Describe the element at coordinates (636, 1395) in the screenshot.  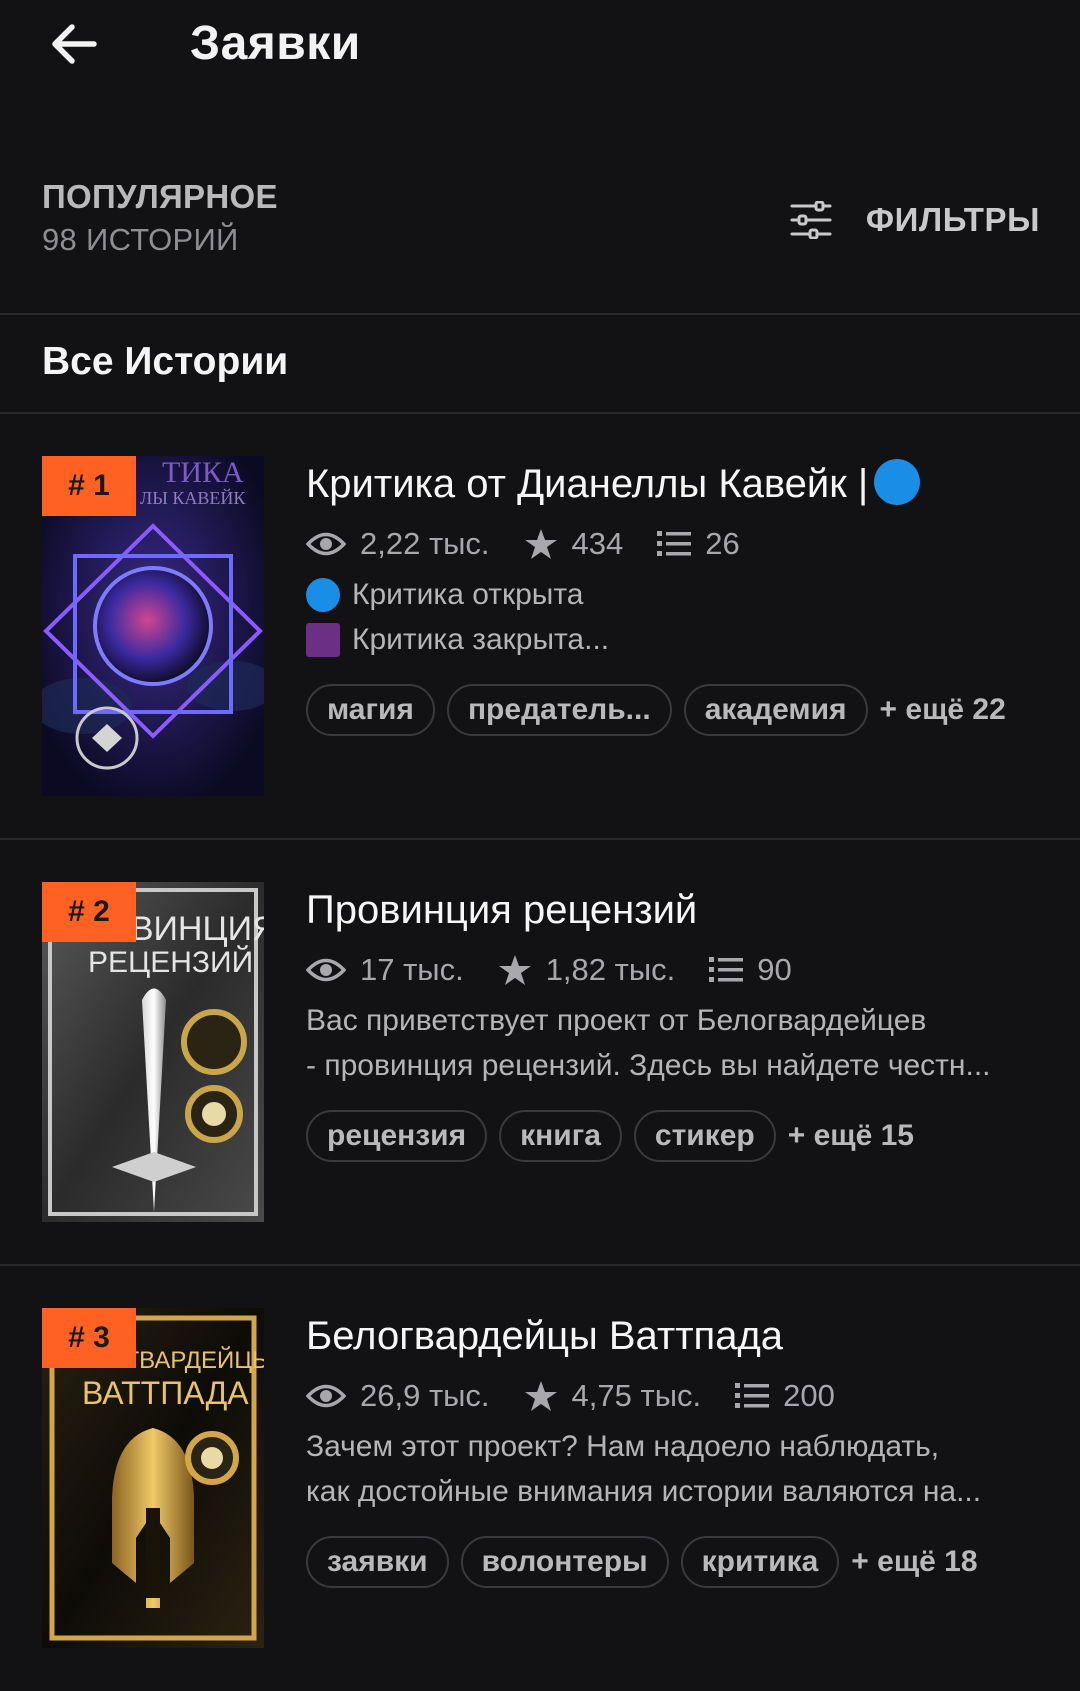
I see `votes-count: 4,75 тыс.` at that location.